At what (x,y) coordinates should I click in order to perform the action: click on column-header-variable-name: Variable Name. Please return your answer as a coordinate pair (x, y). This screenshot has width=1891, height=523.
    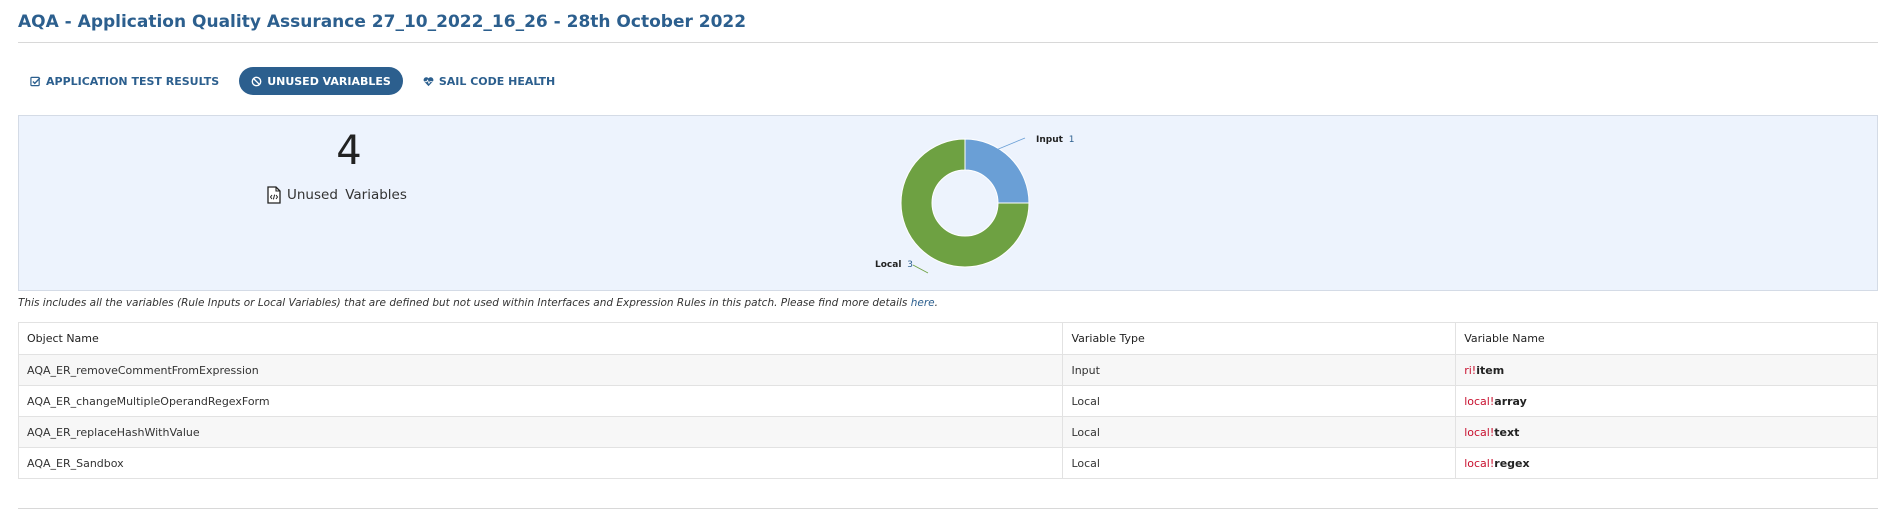
    Looking at the image, I should click on (1666, 338).